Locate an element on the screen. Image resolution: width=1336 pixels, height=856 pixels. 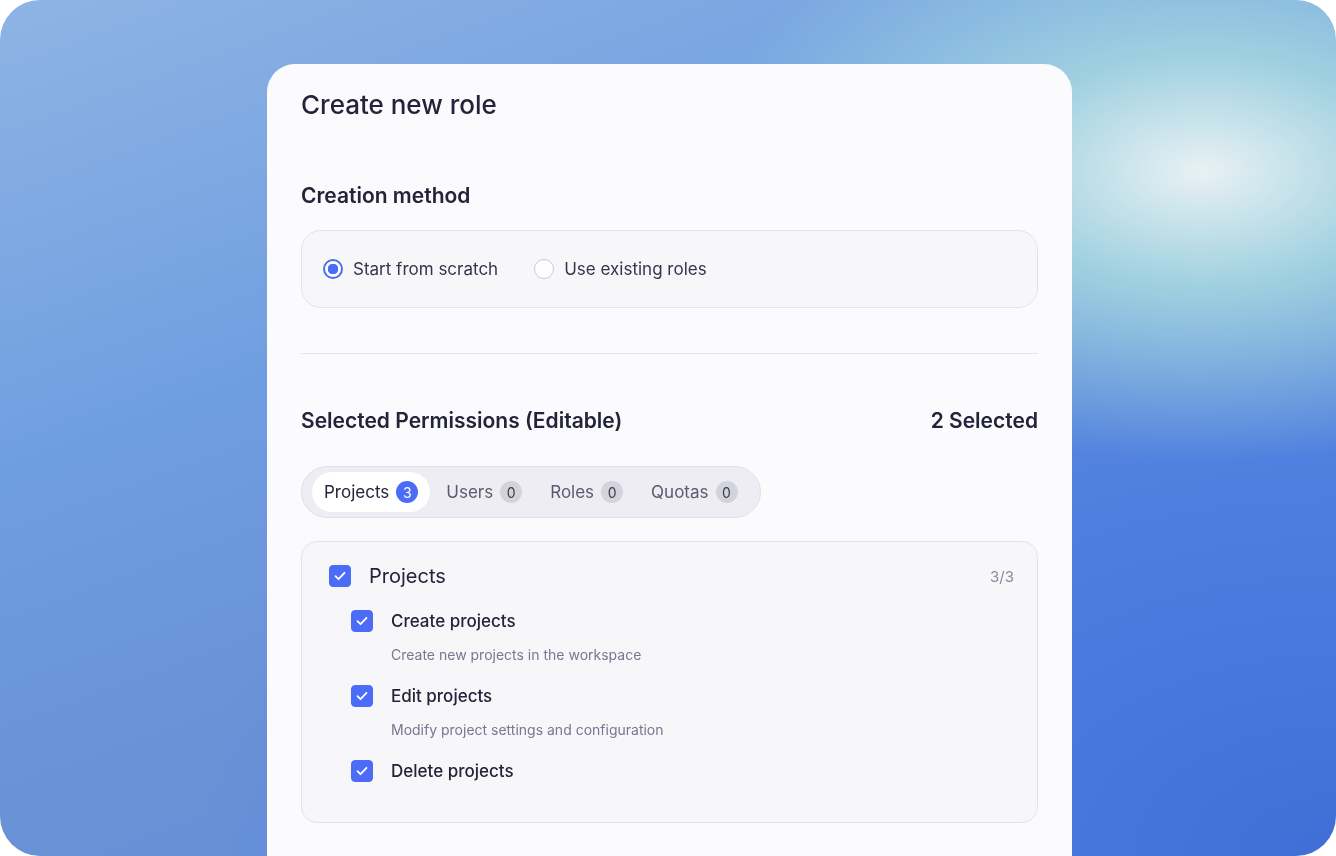
tab-label: Projects is located at coordinates (357, 492).